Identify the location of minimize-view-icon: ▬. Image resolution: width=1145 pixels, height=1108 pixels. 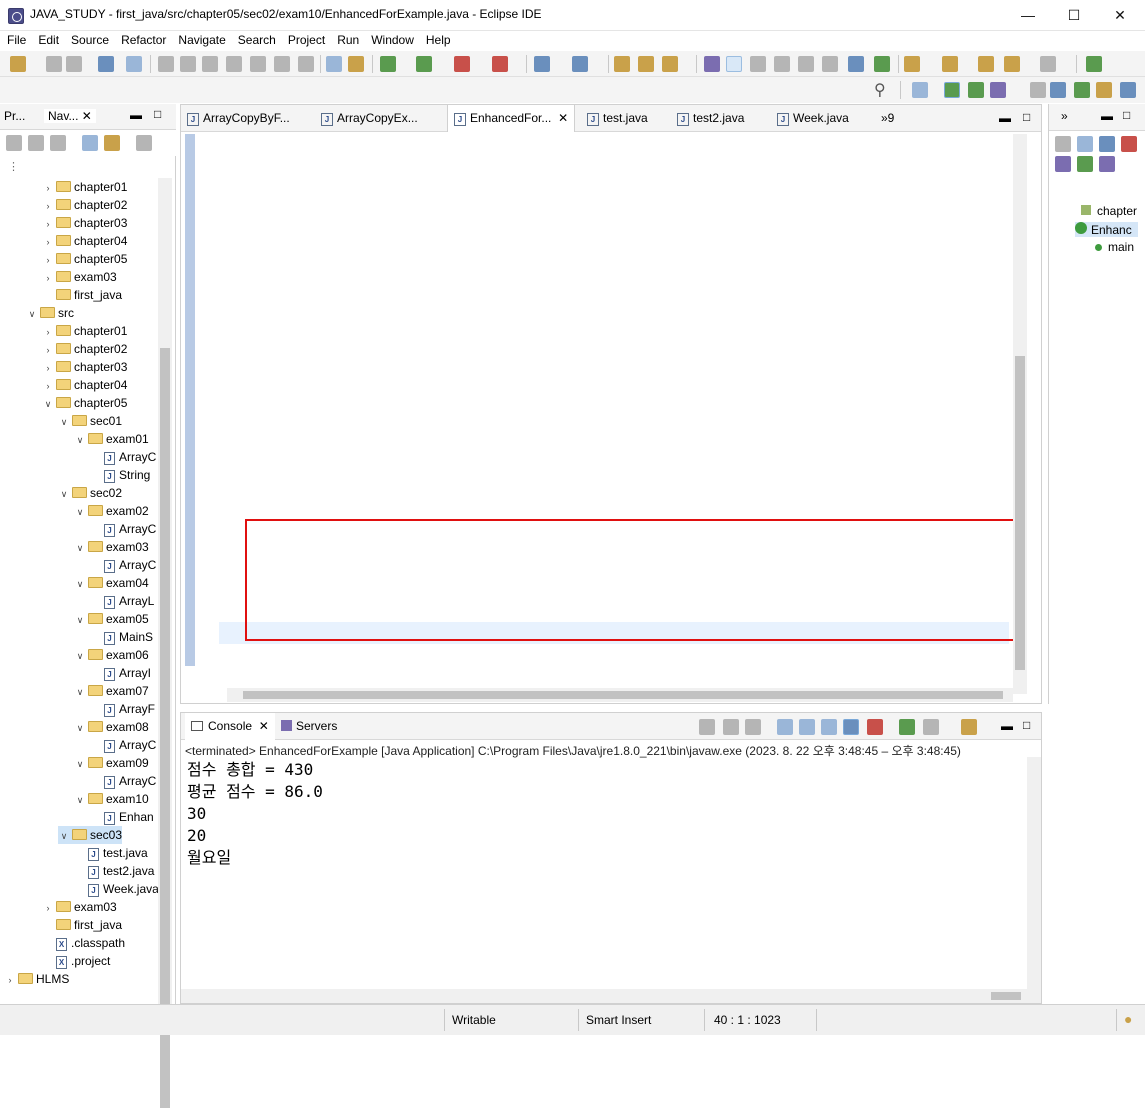
(136, 115).